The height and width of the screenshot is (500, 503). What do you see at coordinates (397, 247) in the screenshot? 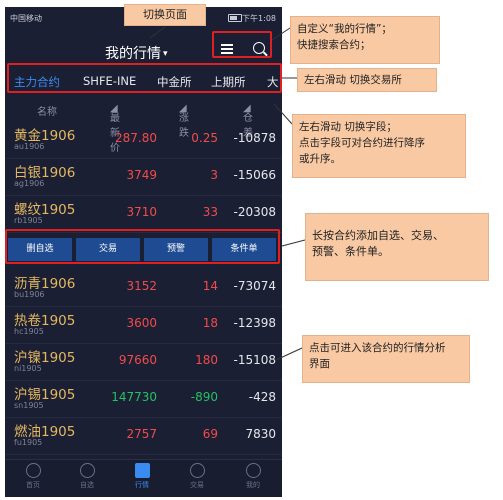
I see `note-long-press: 长按合约添加自选、交易、 预警、条件单。` at bounding box center [397, 247].